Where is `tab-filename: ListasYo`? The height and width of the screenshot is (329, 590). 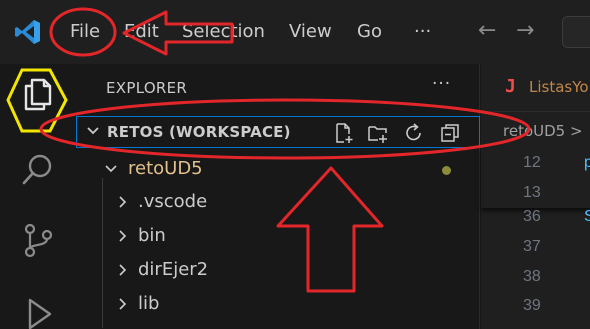
tab-filename: ListasYo is located at coordinates (559, 87).